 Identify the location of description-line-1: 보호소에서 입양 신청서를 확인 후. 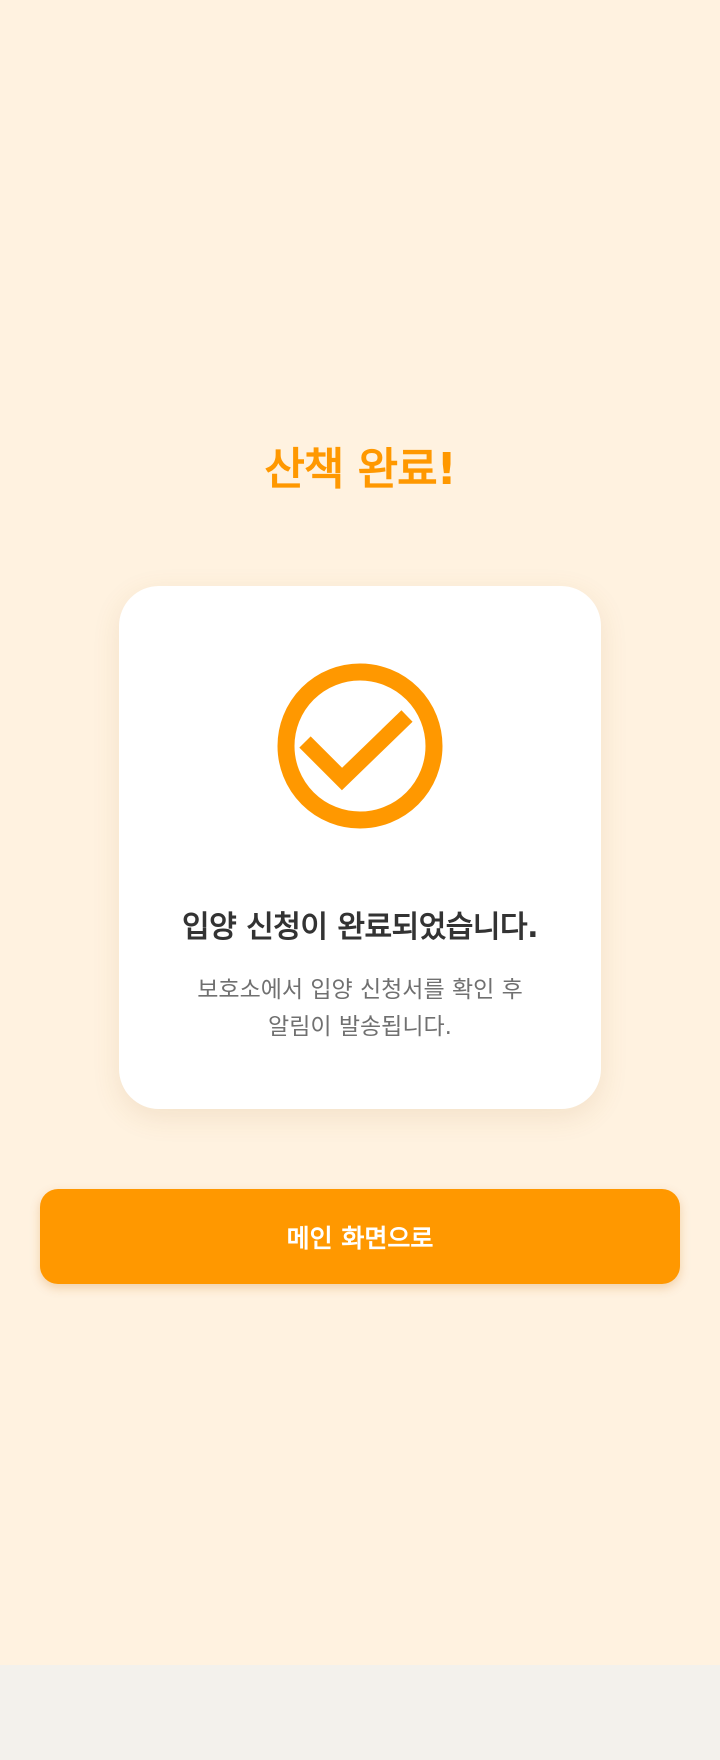
(360, 990).